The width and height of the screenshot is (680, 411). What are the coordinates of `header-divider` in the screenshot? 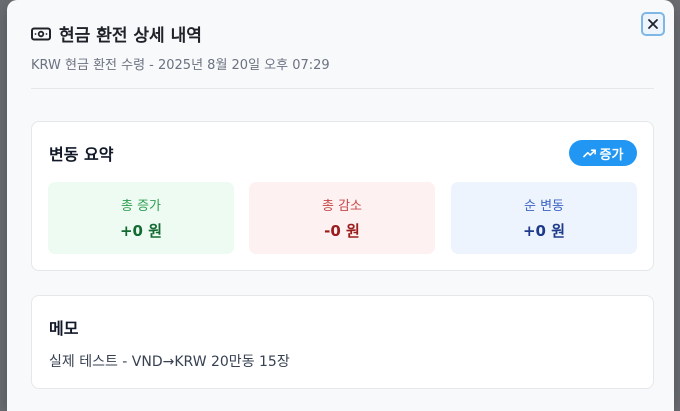 It's located at (342, 88).